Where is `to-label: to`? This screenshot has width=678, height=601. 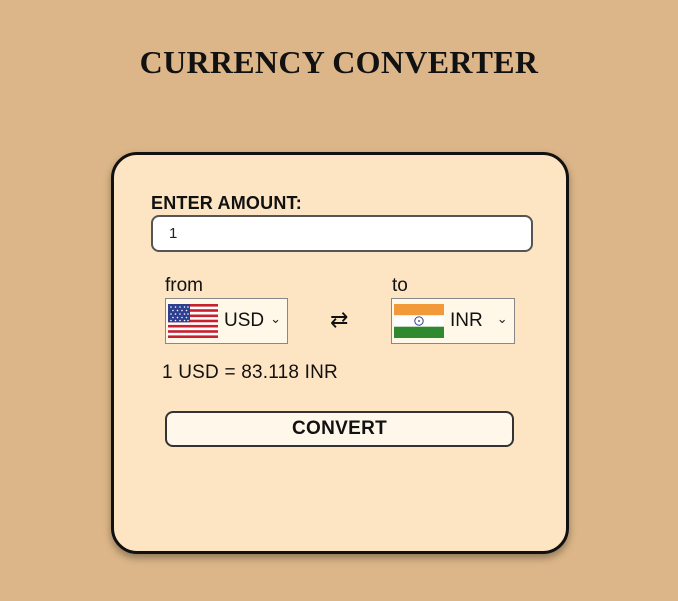 to-label: to is located at coordinates (400, 285).